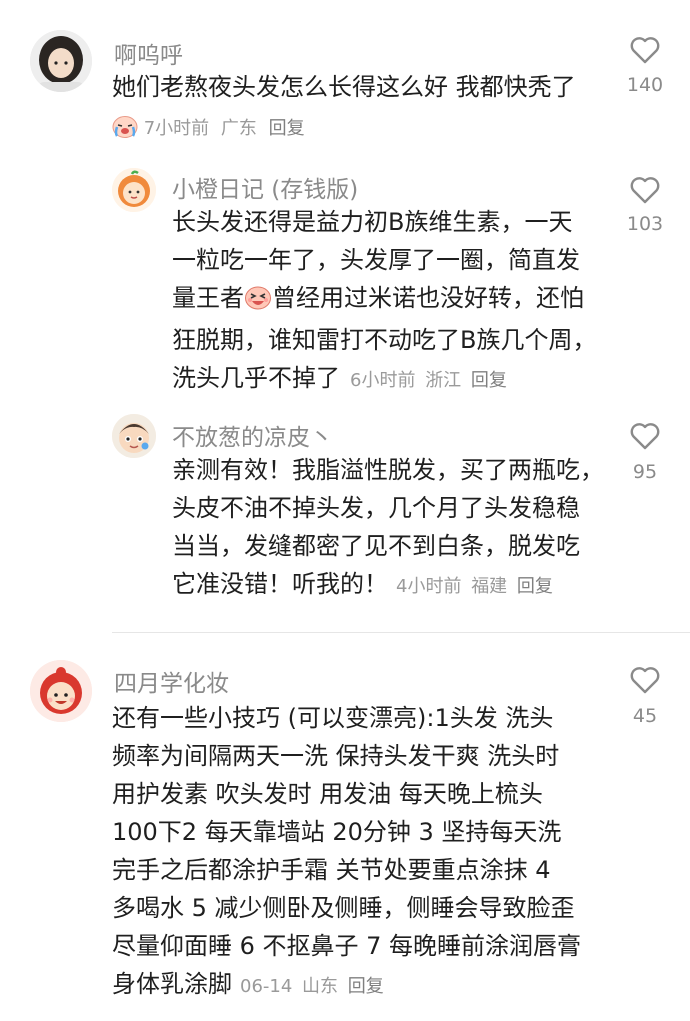 The width and height of the screenshot is (690, 1021). I want to click on like-count: 140, so click(645, 85).